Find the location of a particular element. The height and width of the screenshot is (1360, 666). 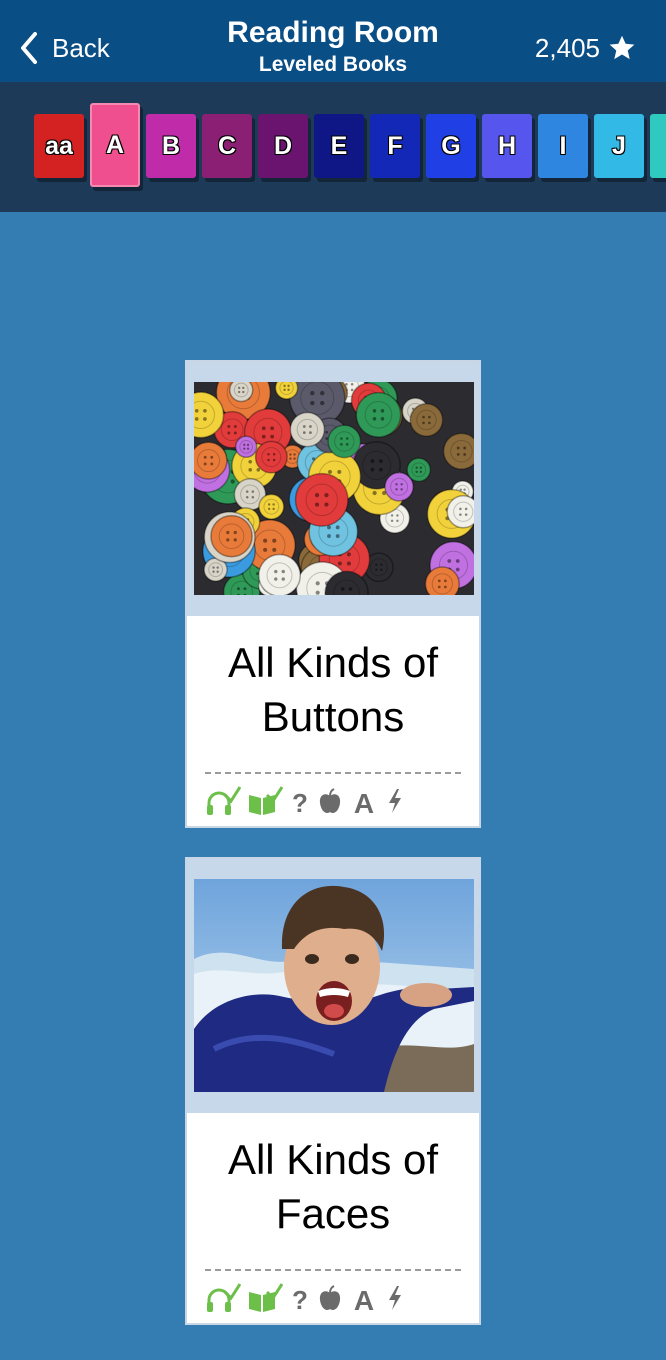

star-count: 2,405 is located at coordinates (585, 48).